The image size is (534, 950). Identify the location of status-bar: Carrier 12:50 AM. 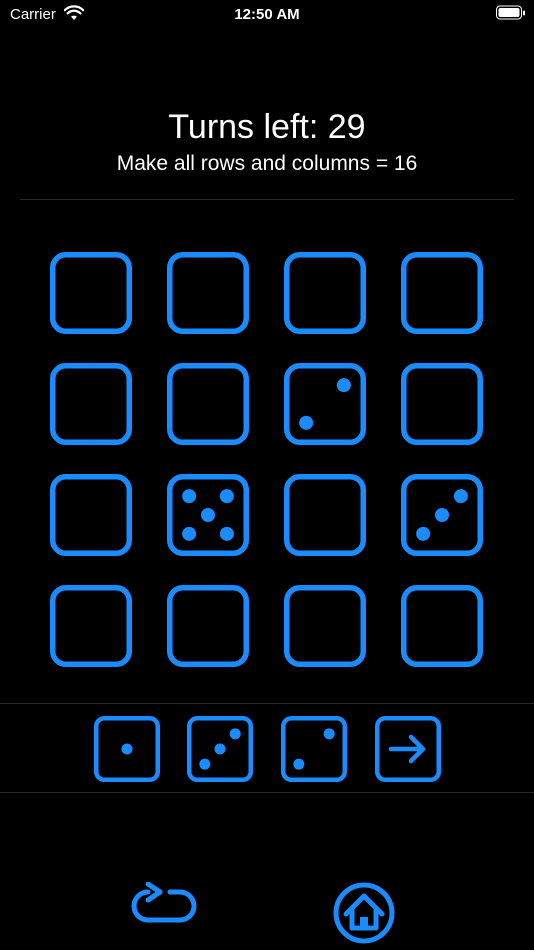
(267, 14).